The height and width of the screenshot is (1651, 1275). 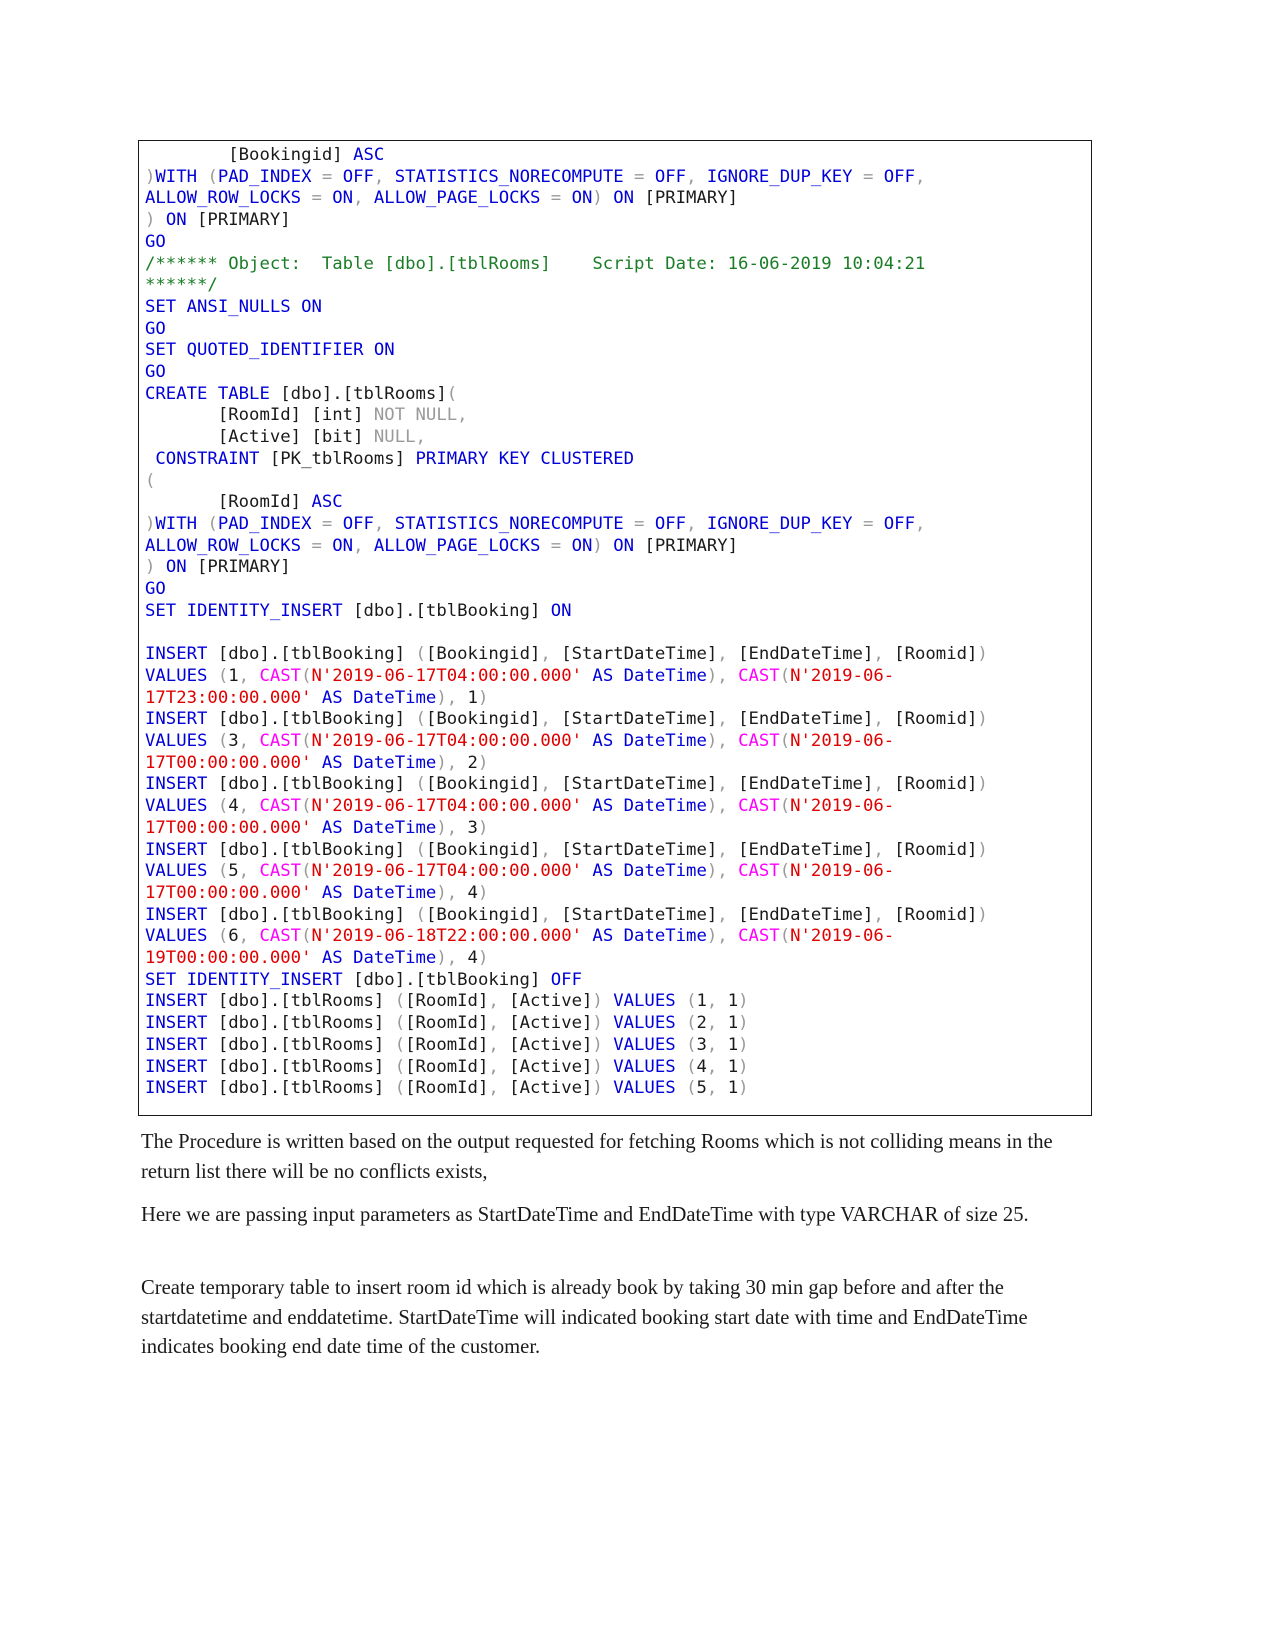 I want to click on code-token: ASC, so click(x=327, y=502).